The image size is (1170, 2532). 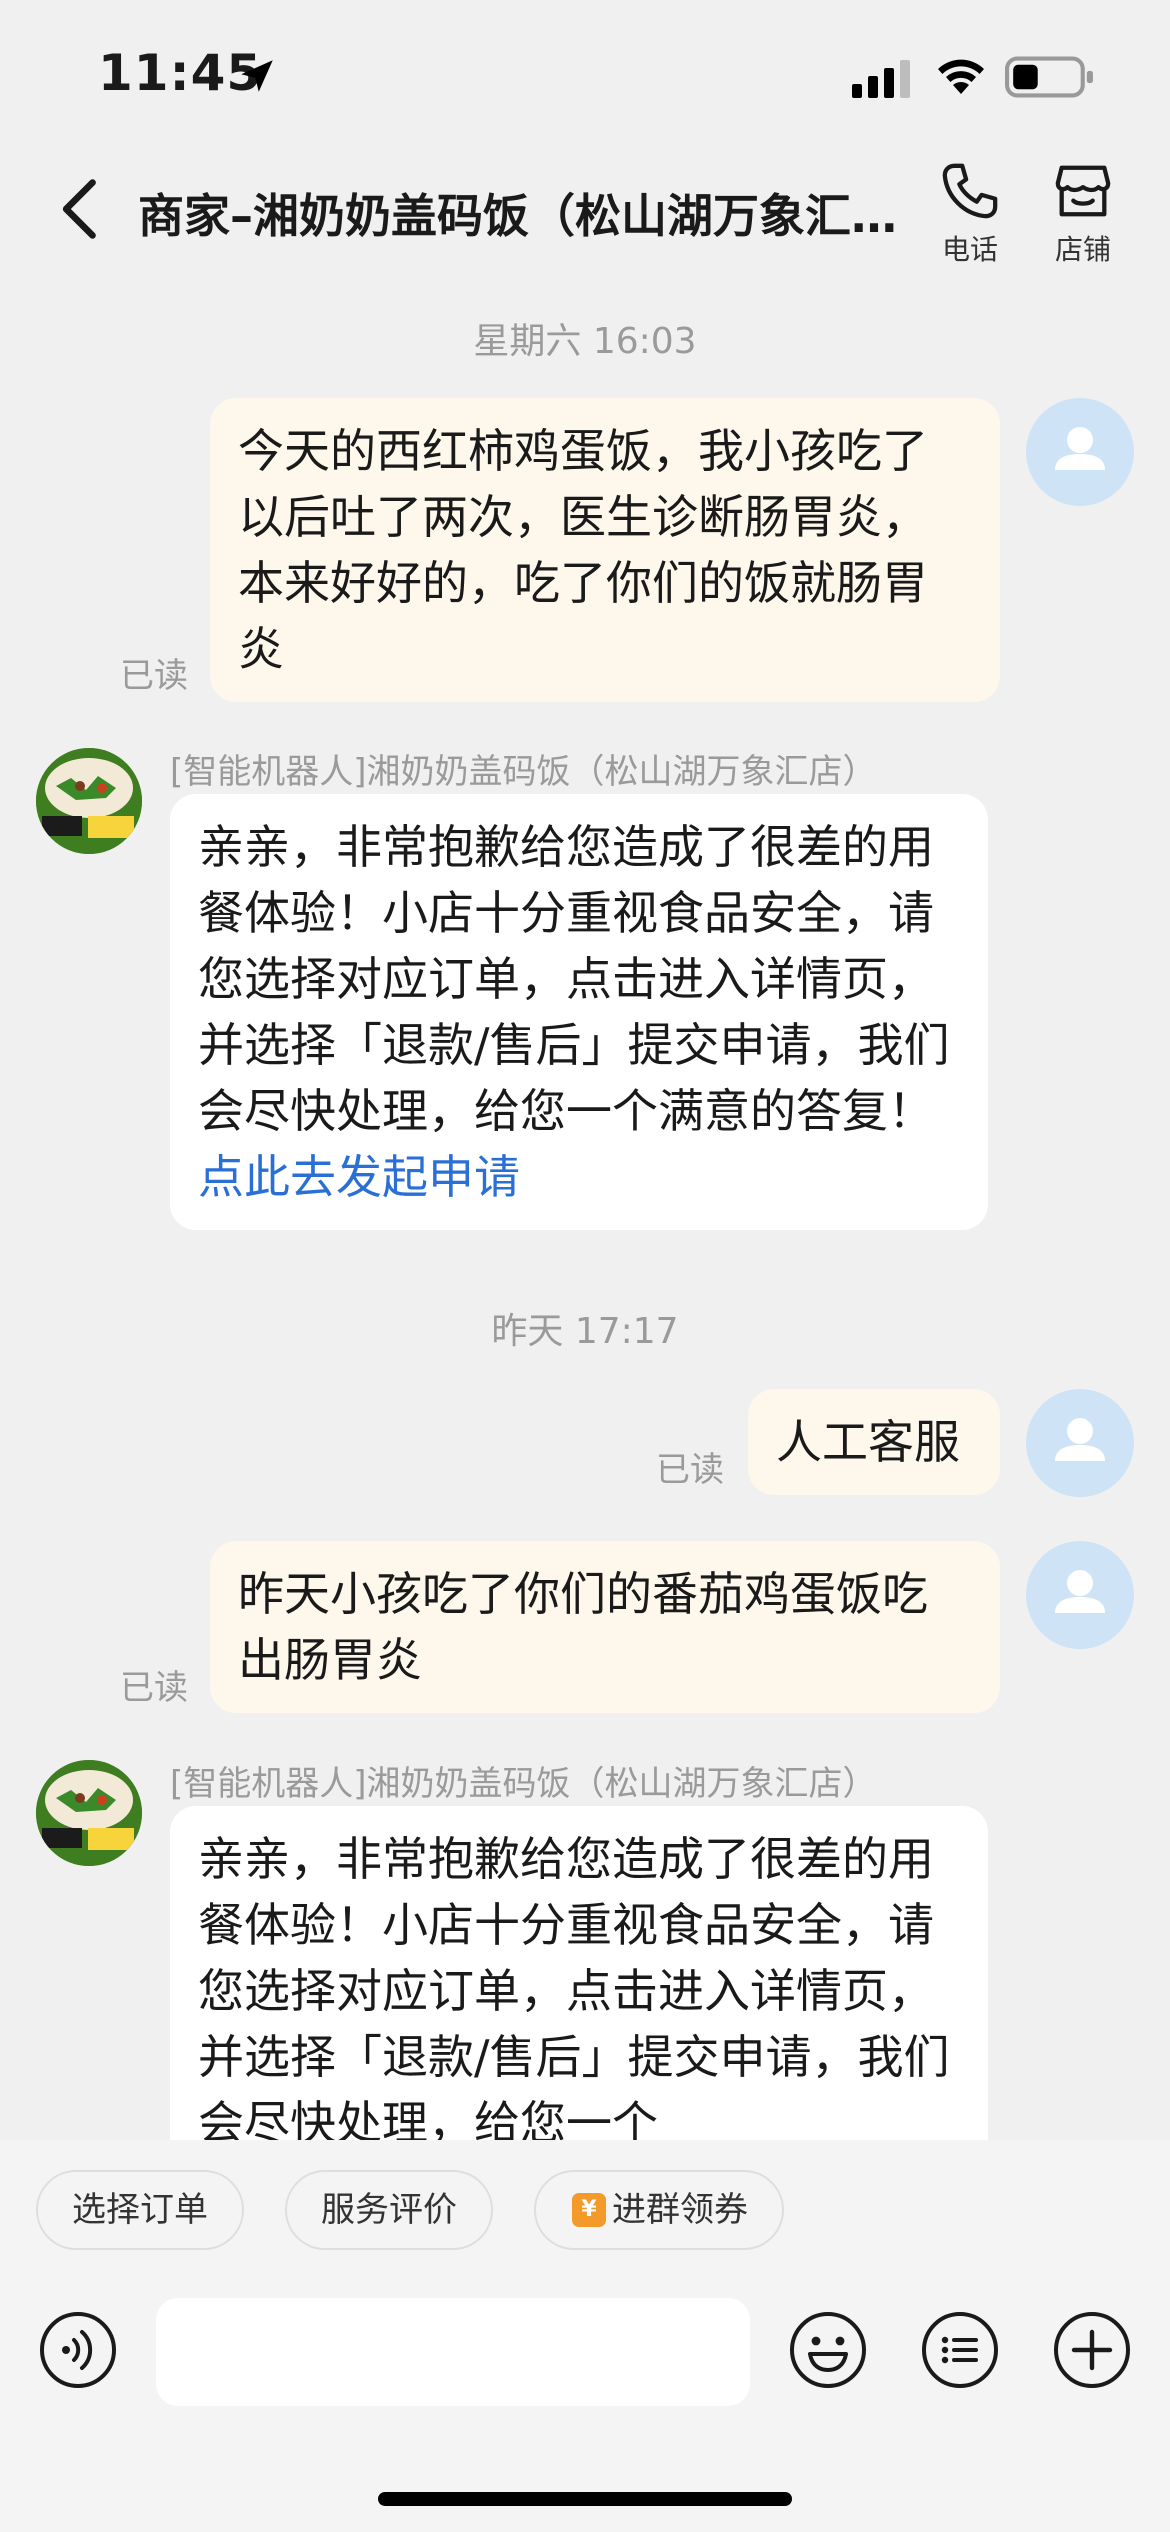 I want to click on store-button: 店铺, so click(x=1083, y=215).